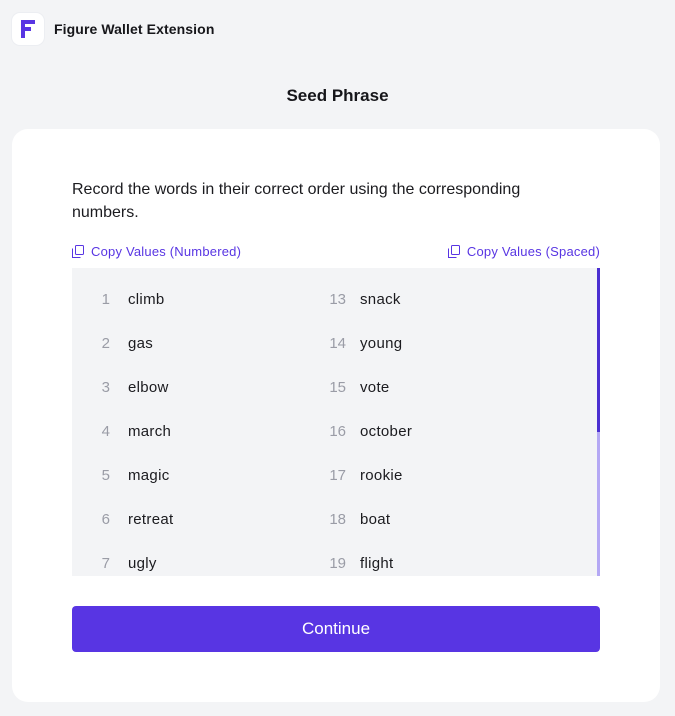 The image size is (675, 716). I want to click on app-header: Figure Wallet Extension, so click(113, 28).